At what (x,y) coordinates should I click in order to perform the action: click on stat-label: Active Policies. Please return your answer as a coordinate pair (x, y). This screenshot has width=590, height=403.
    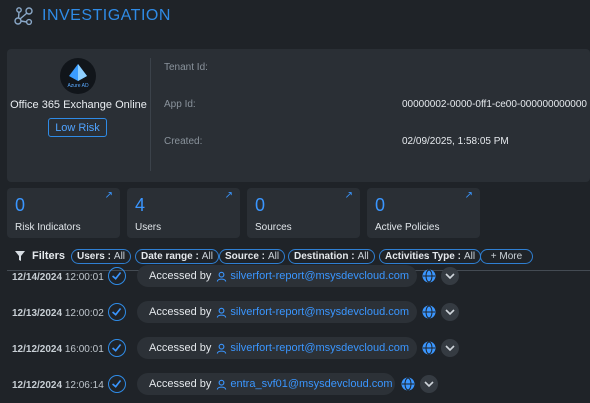
    Looking at the image, I should click on (407, 227).